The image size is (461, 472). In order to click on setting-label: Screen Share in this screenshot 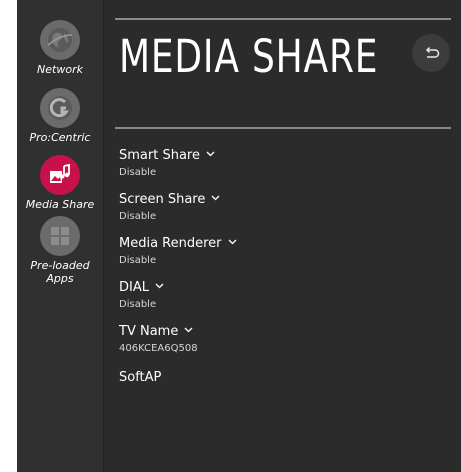, I will do `click(162, 199)`.